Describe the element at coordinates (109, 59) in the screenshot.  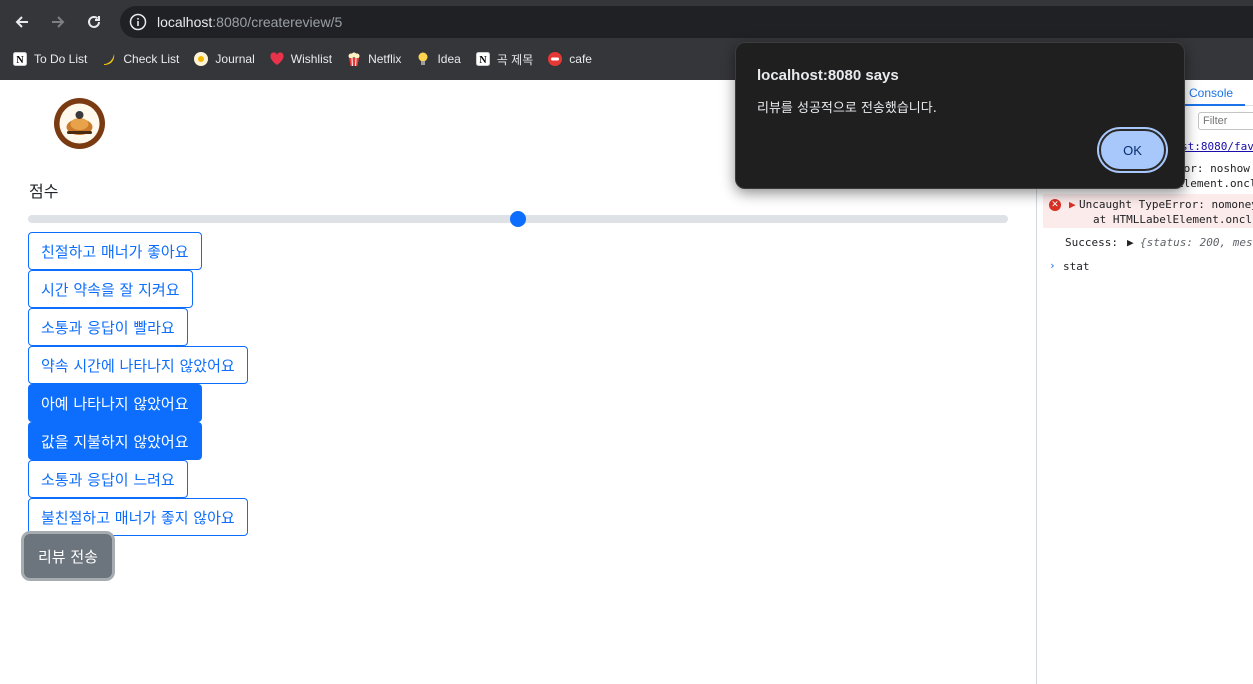
I see `banana-icon` at that location.